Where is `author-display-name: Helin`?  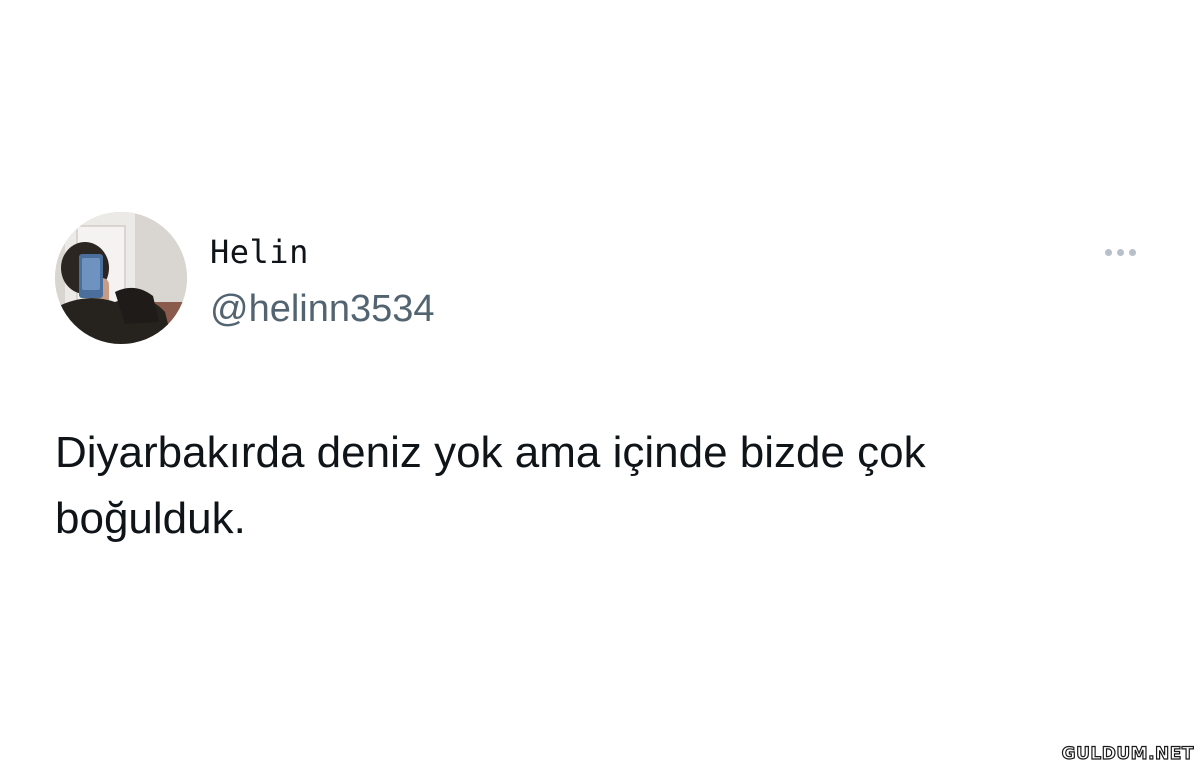 author-display-name: Helin is located at coordinates (259, 252).